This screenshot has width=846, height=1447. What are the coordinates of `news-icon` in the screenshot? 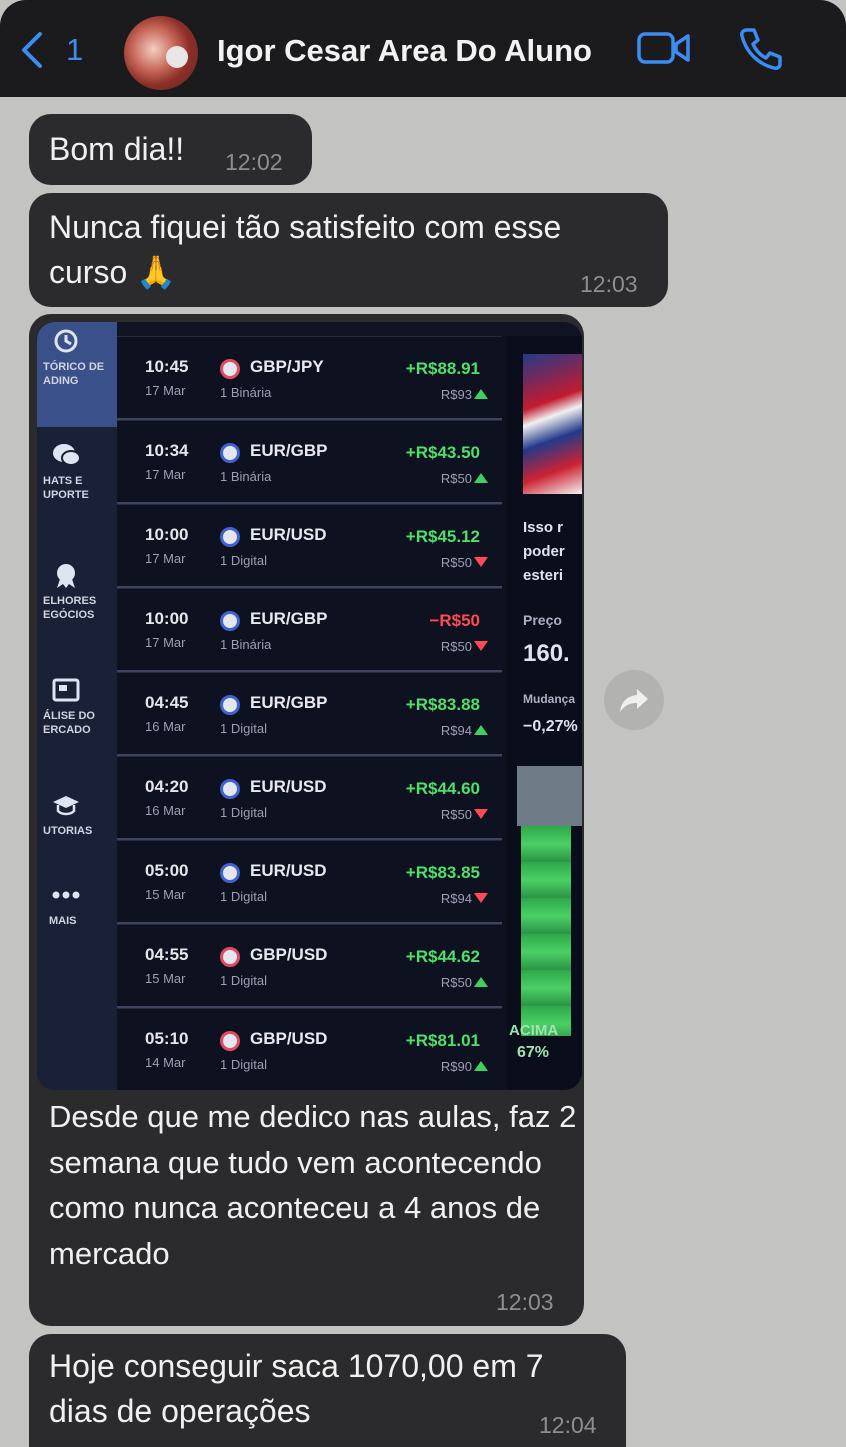 It's located at (66, 690).